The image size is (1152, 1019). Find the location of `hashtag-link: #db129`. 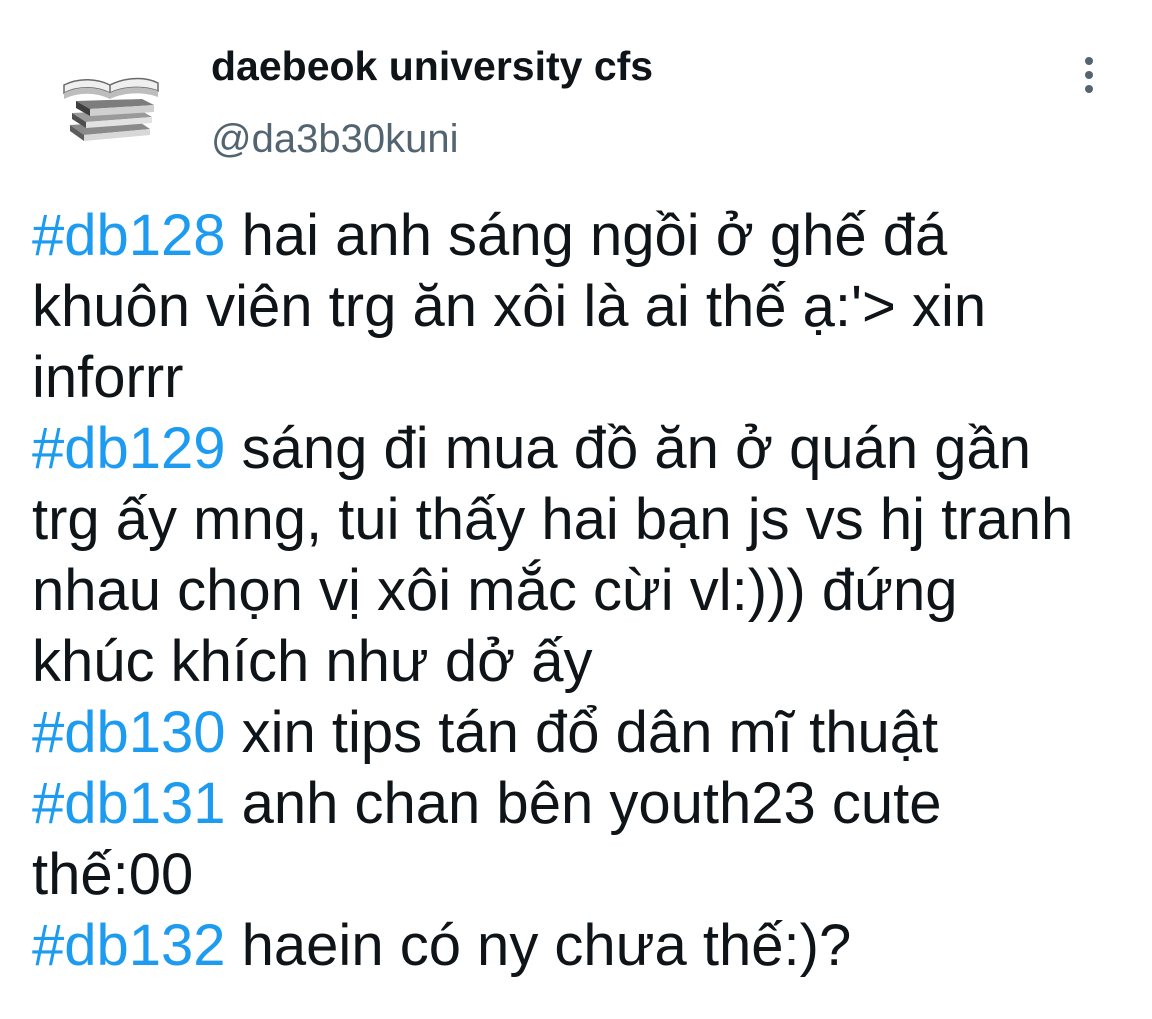

hashtag-link: #db129 is located at coordinates (129, 448).